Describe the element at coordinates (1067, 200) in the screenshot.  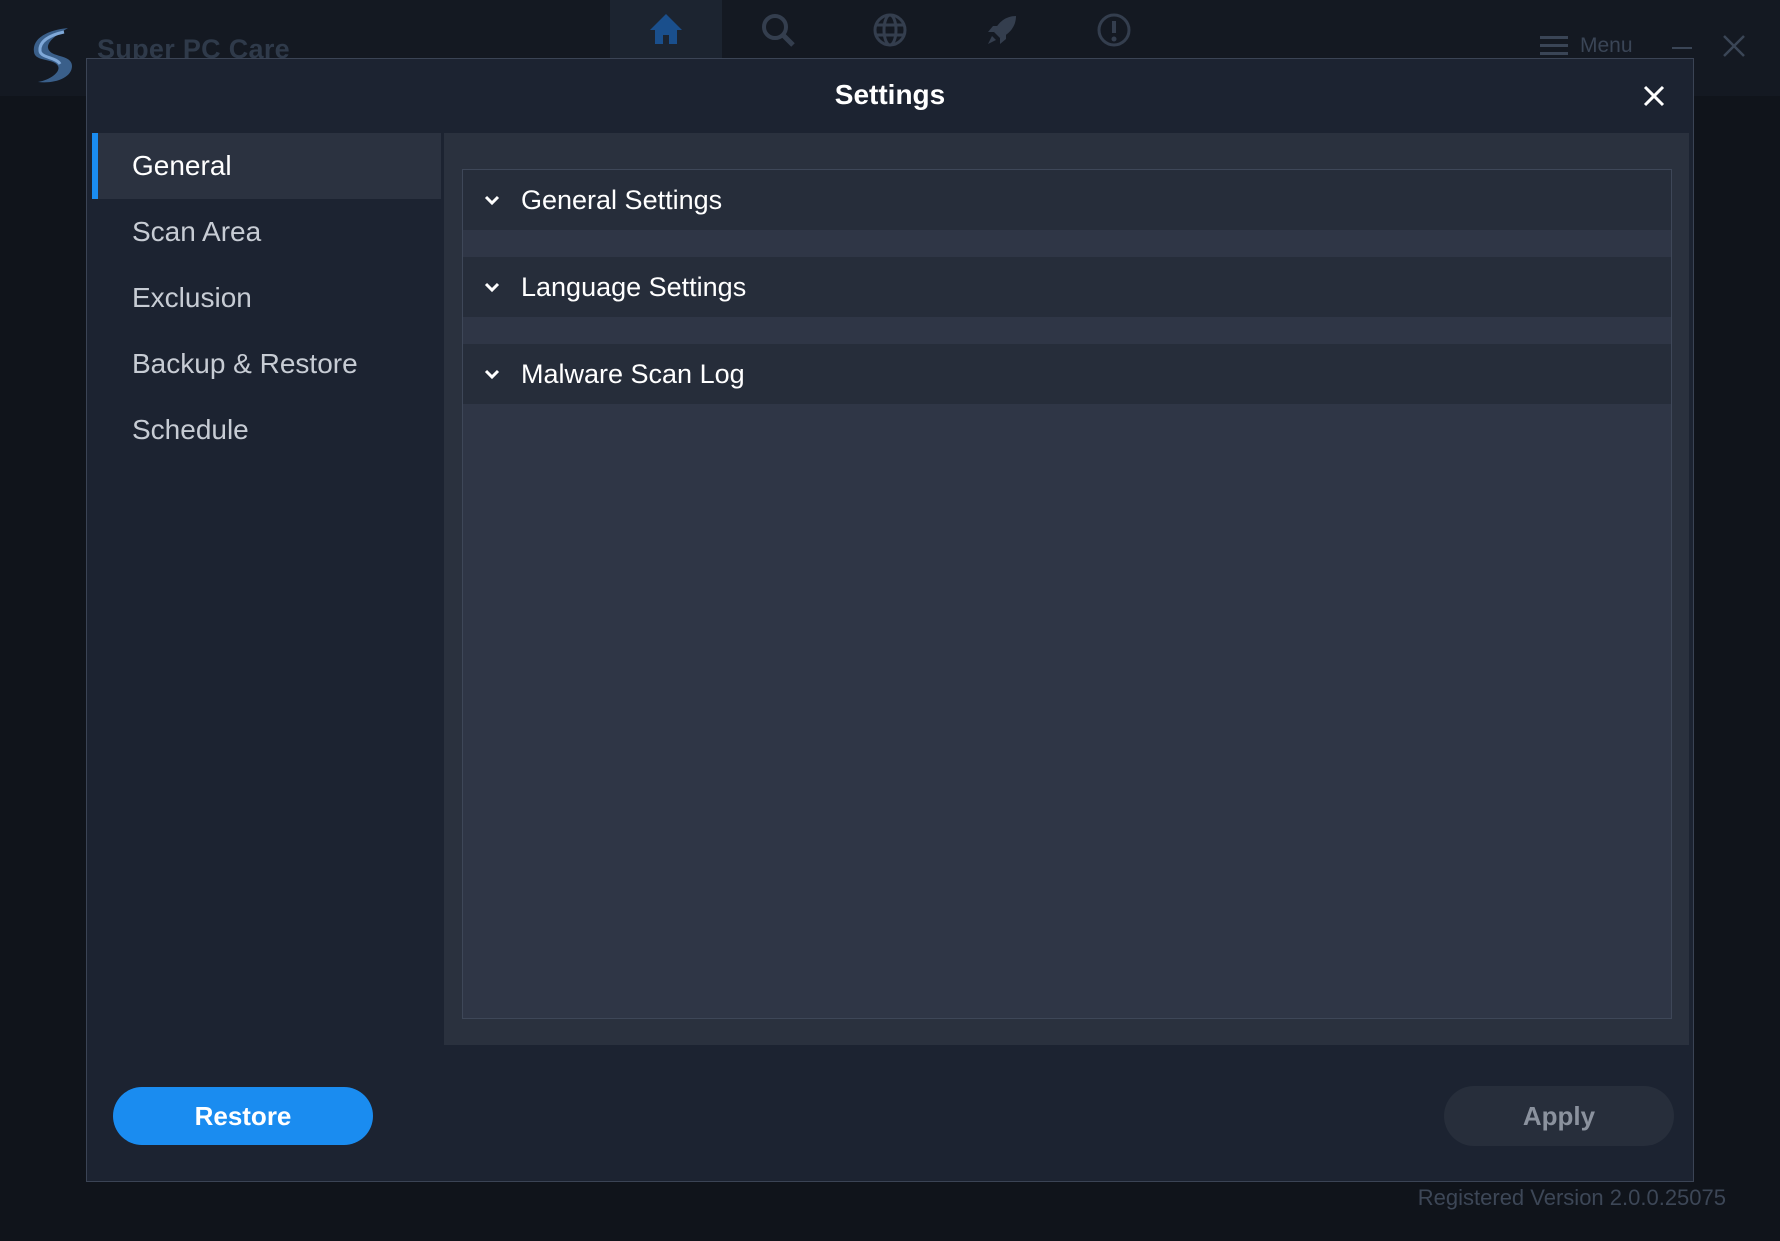
I see `section-general-settings: General Settings` at that location.